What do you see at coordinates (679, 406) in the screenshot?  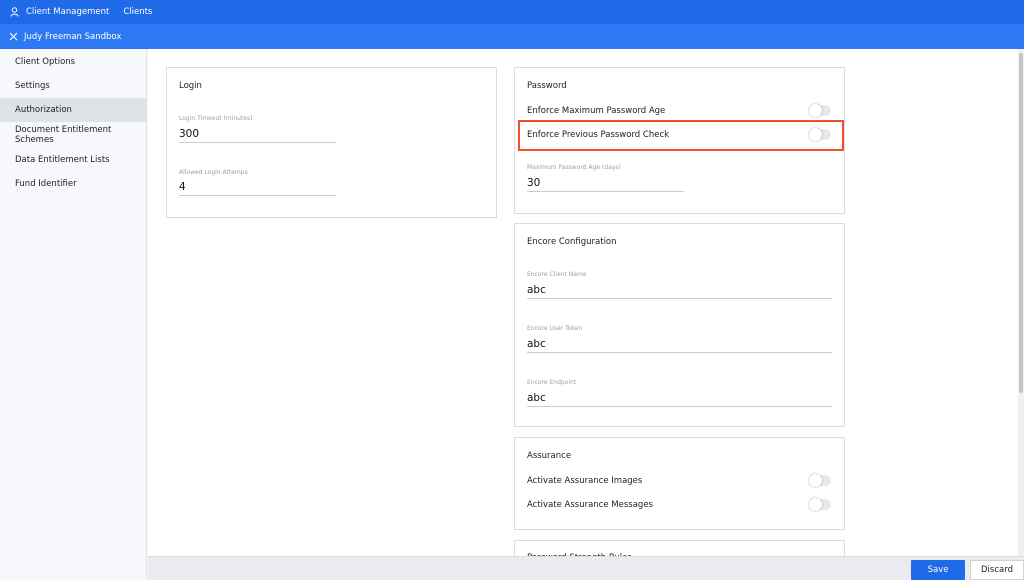 I see `encore-endpoint-underline` at bounding box center [679, 406].